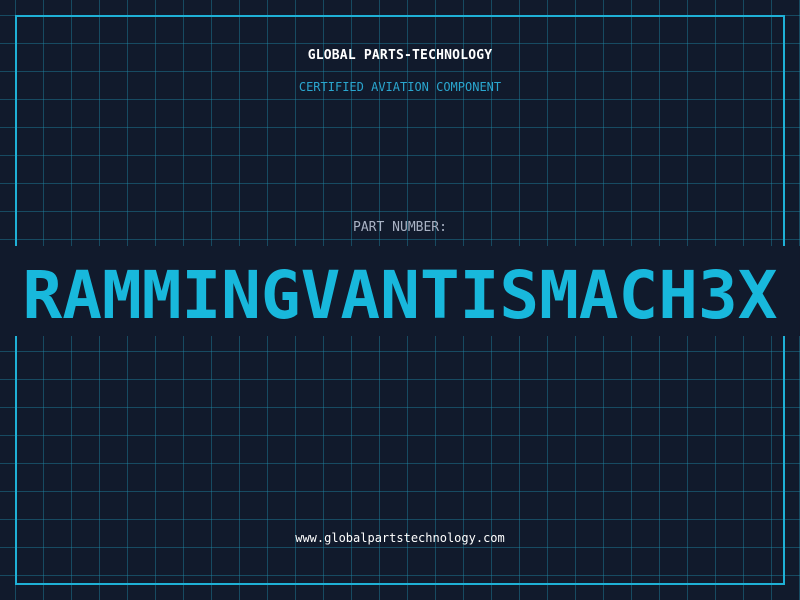 The image size is (800, 600). I want to click on company-name: GLOBAL PARTS-TECHNOLOGY, so click(400, 55).